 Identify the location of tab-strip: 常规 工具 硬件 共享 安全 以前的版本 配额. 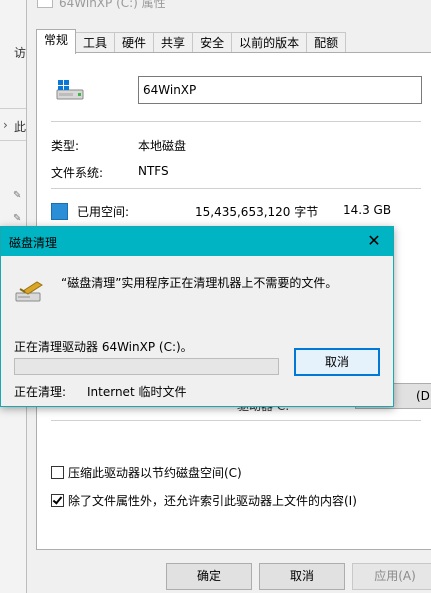
(191, 41).